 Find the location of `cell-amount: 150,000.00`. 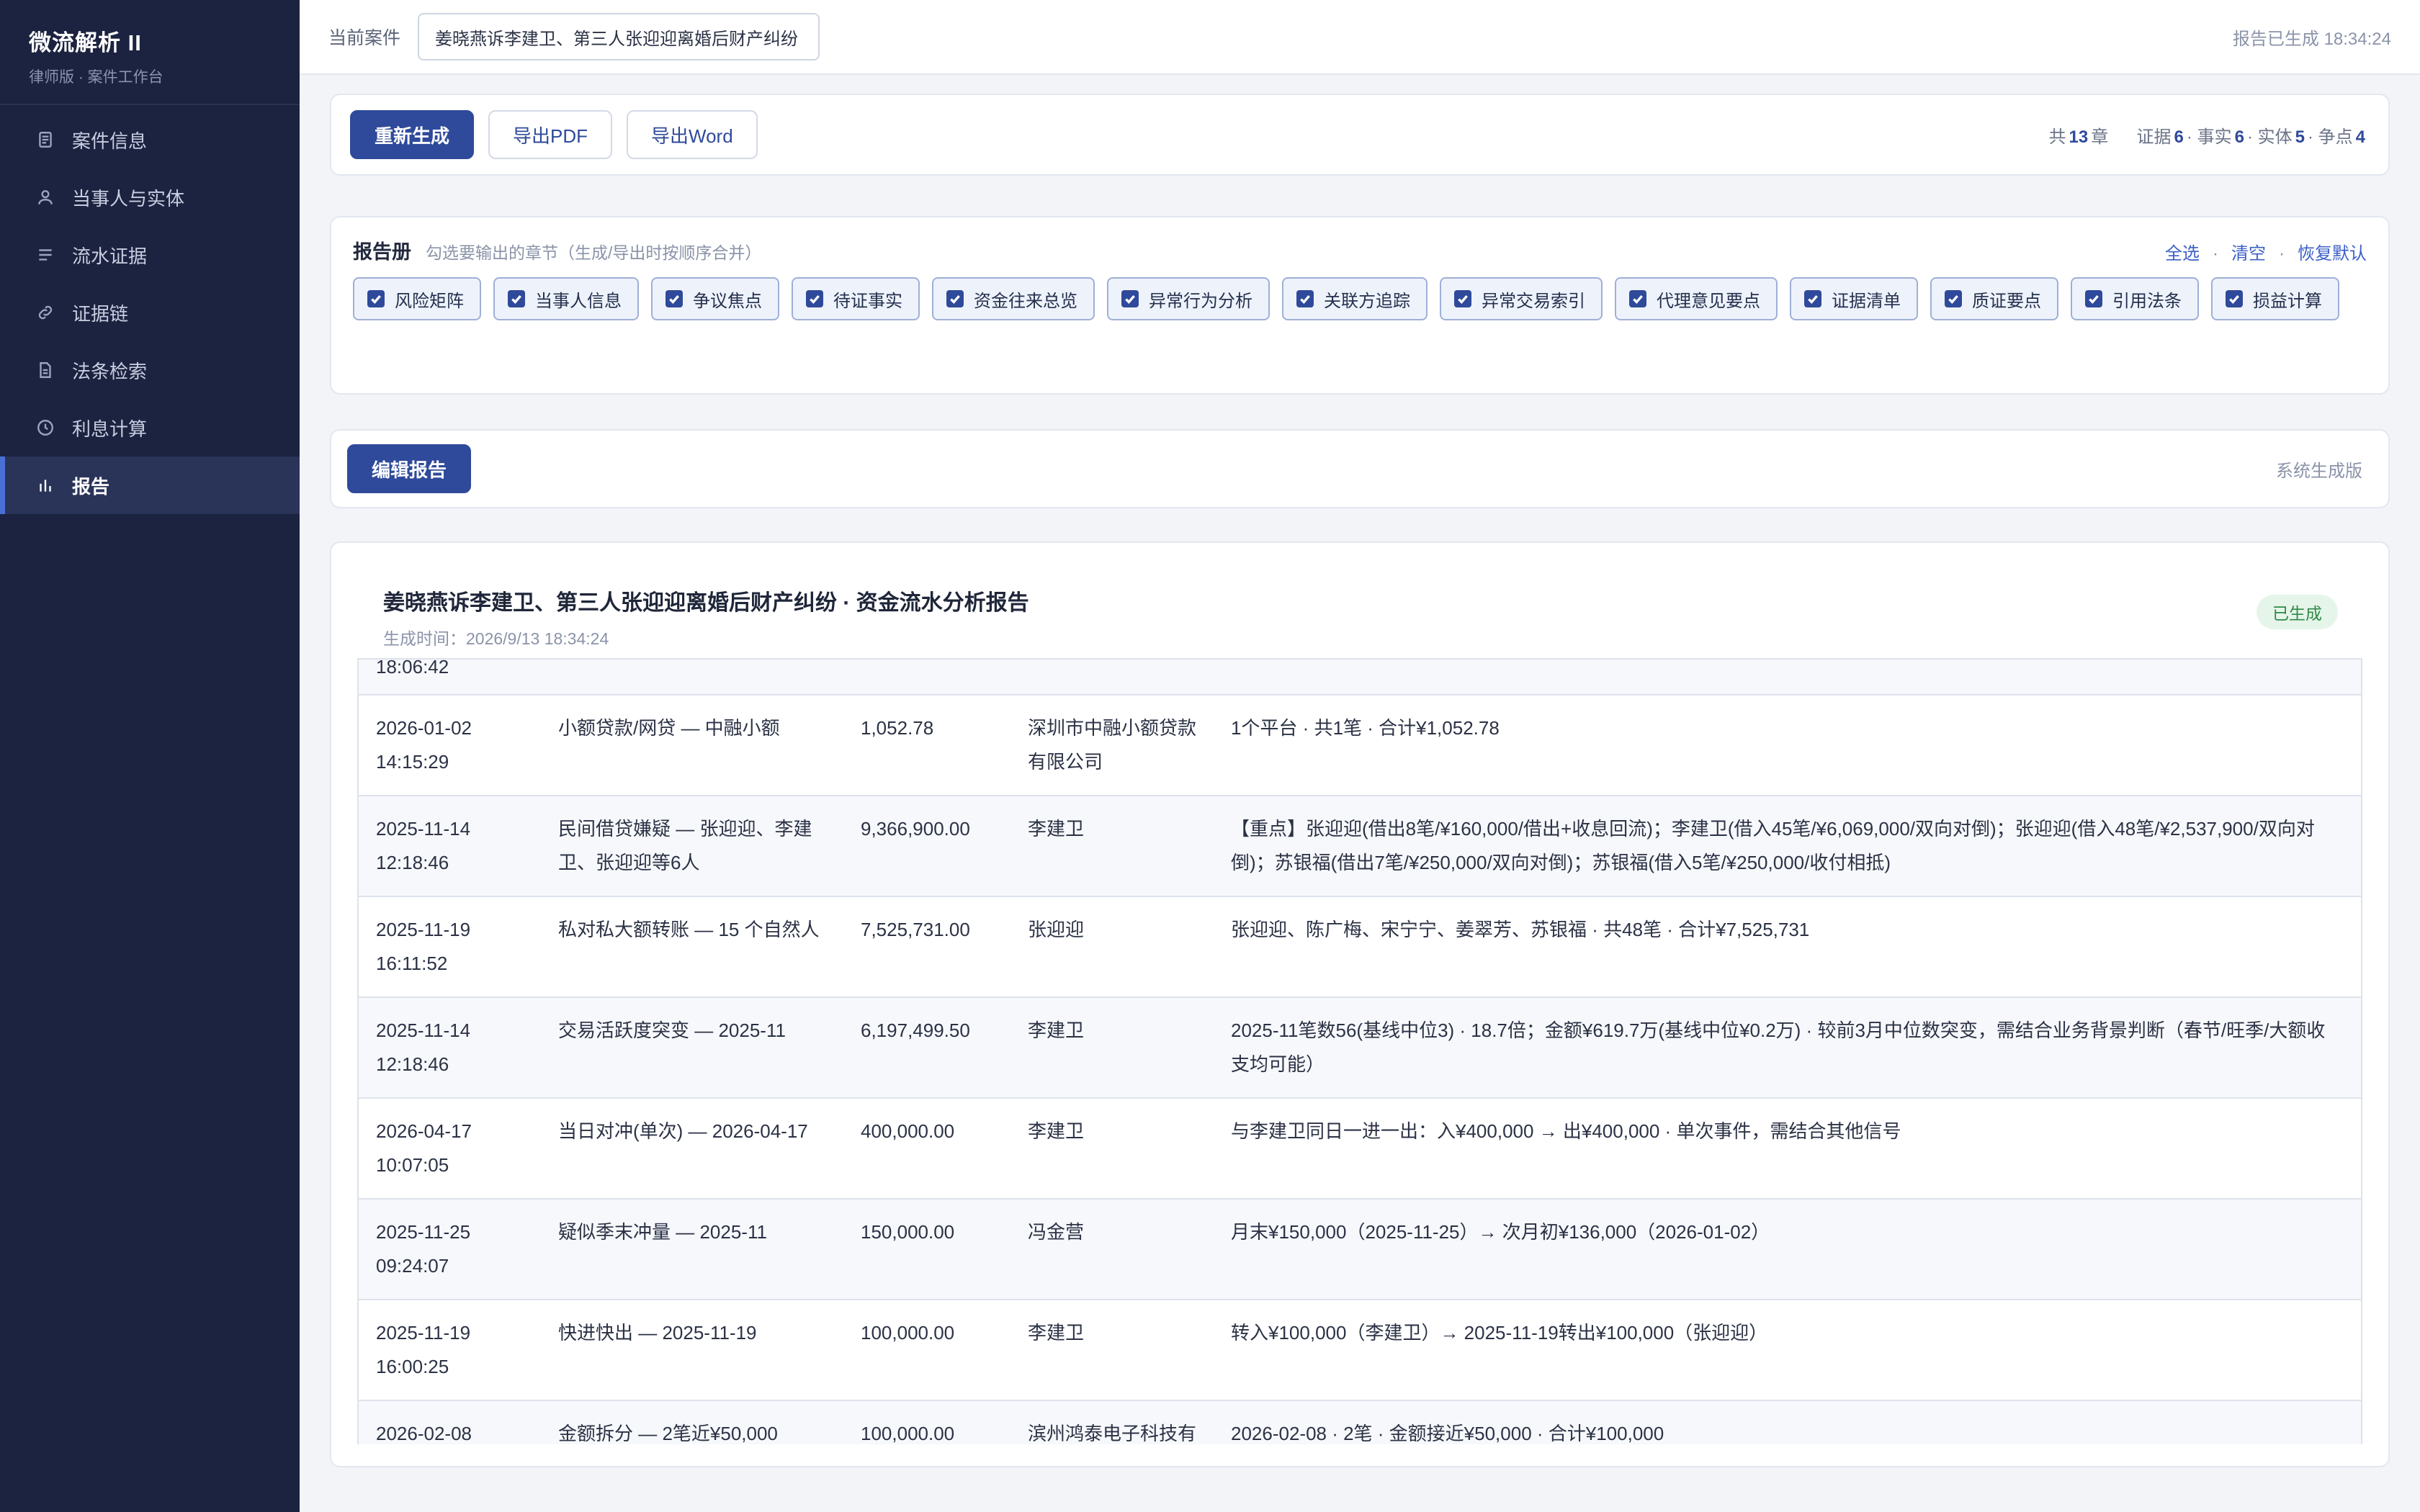

cell-amount: 150,000.00 is located at coordinates (926, 1249).